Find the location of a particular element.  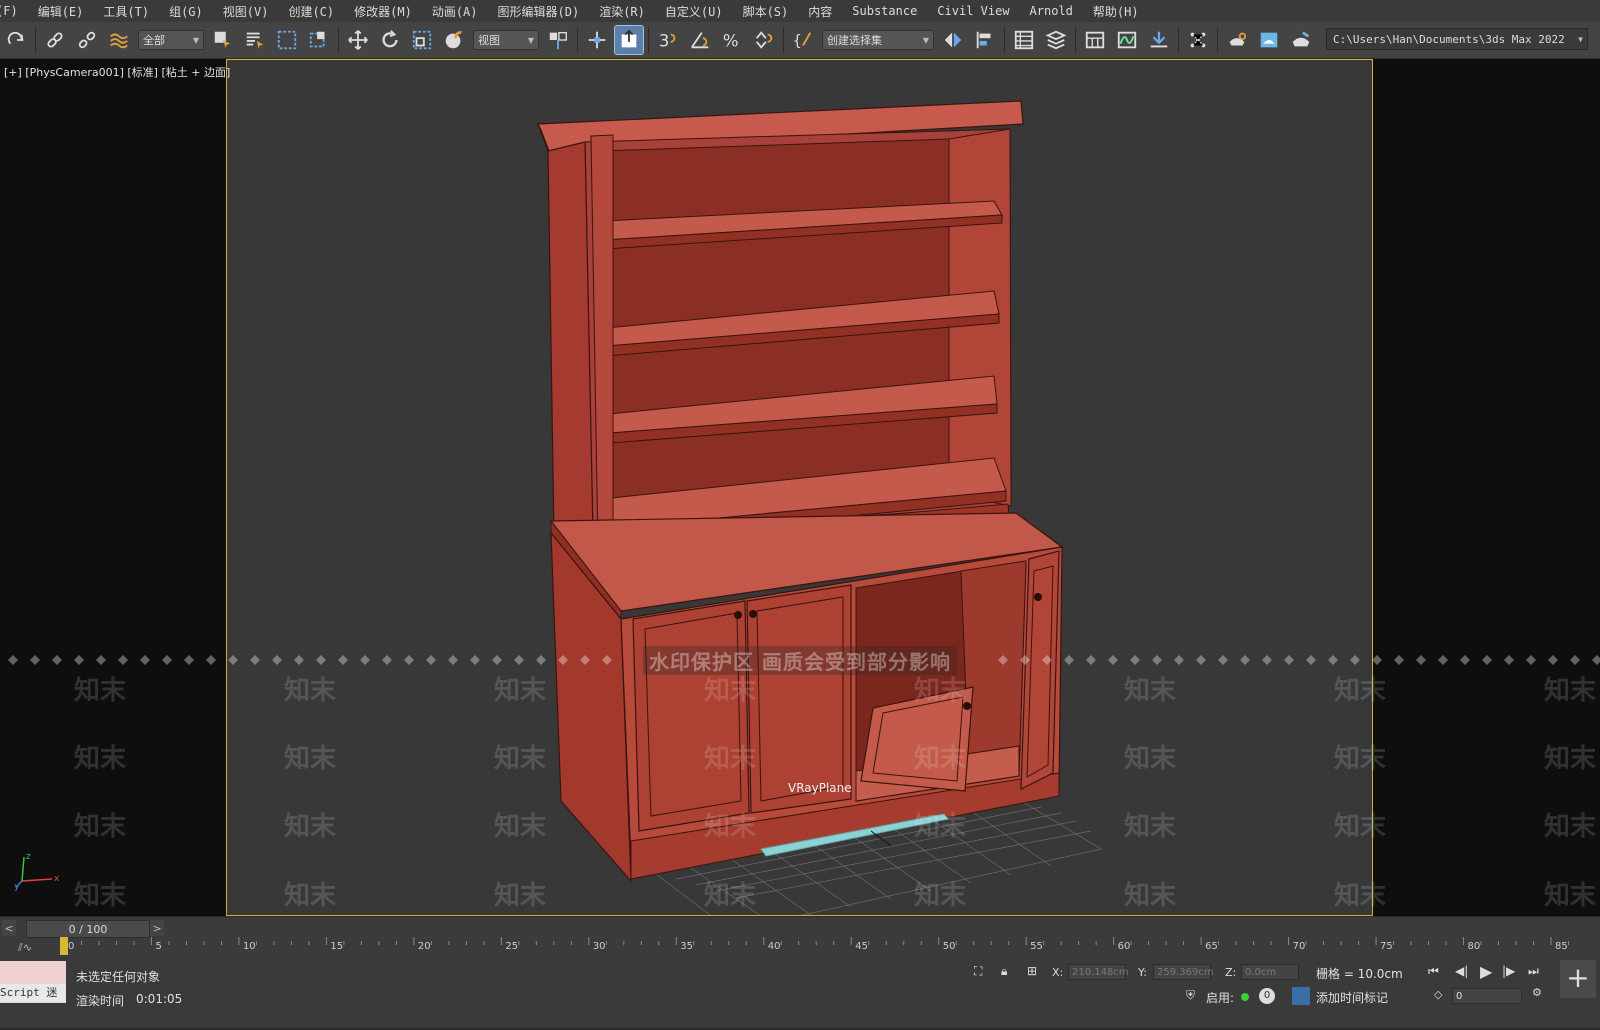

track-tick-label: 25 is located at coordinates (511, 946).